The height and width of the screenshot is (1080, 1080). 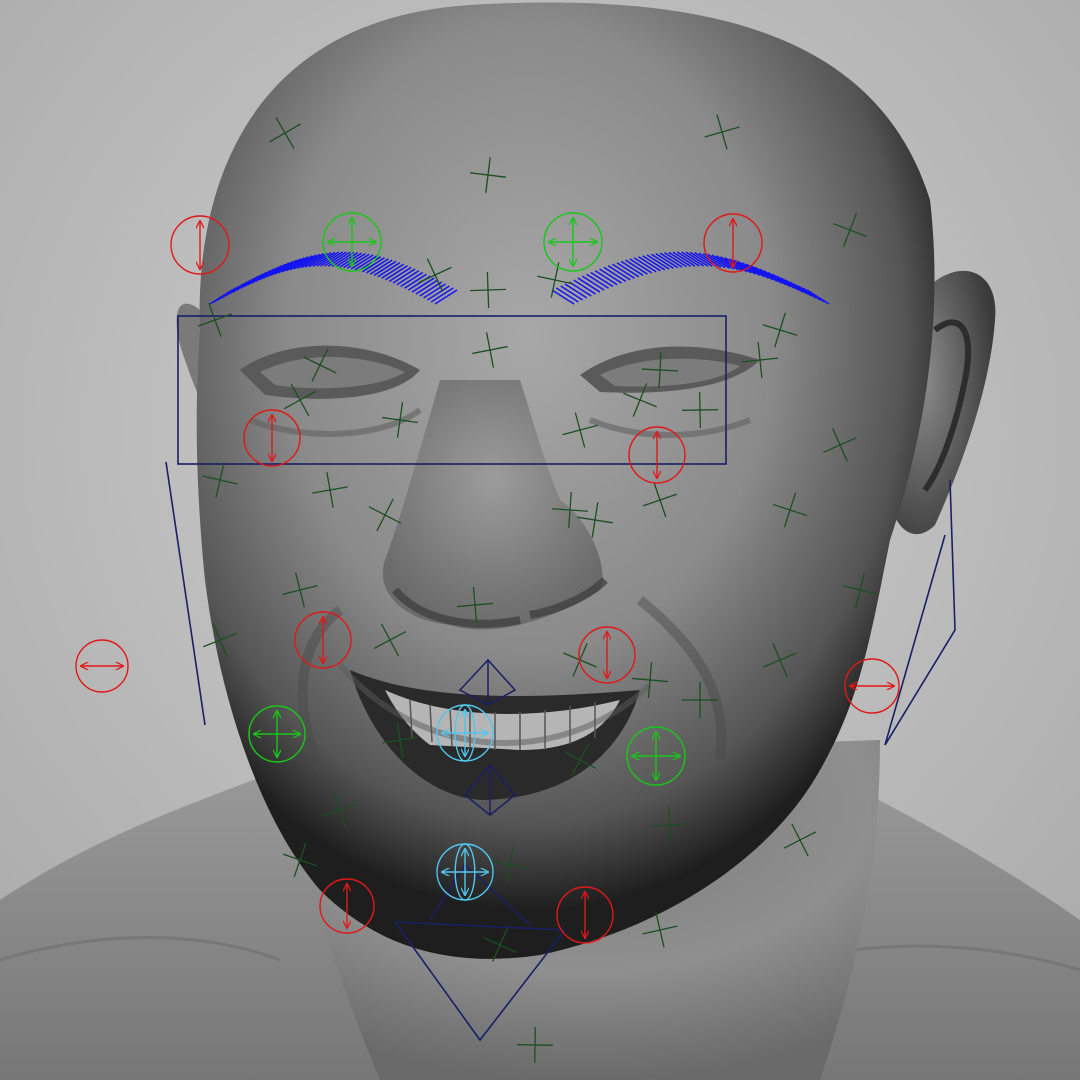 What do you see at coordinates (656, 756) in the screenshot?
I see `control-mouth-corner-right` at bounding box center [656, 756].